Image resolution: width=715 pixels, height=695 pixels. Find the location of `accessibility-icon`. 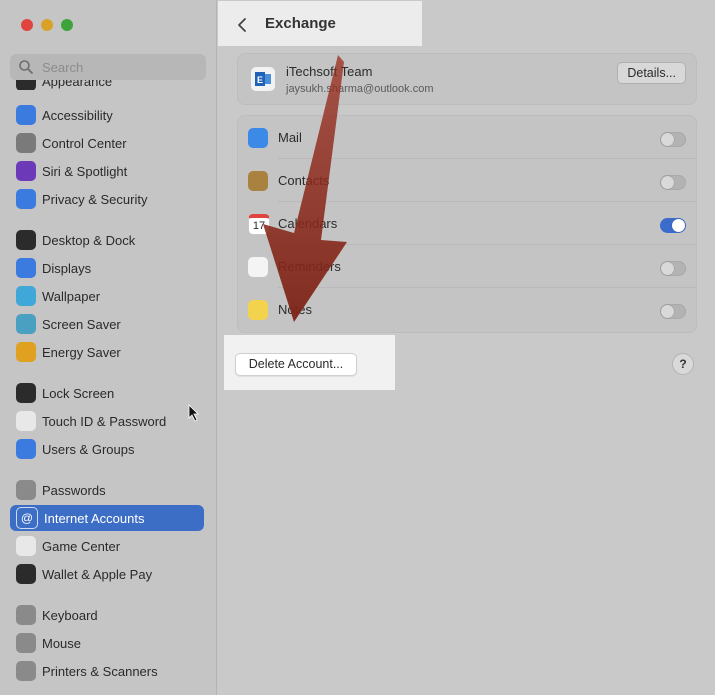

accessibility-icon is located at coordinates (26, 115).